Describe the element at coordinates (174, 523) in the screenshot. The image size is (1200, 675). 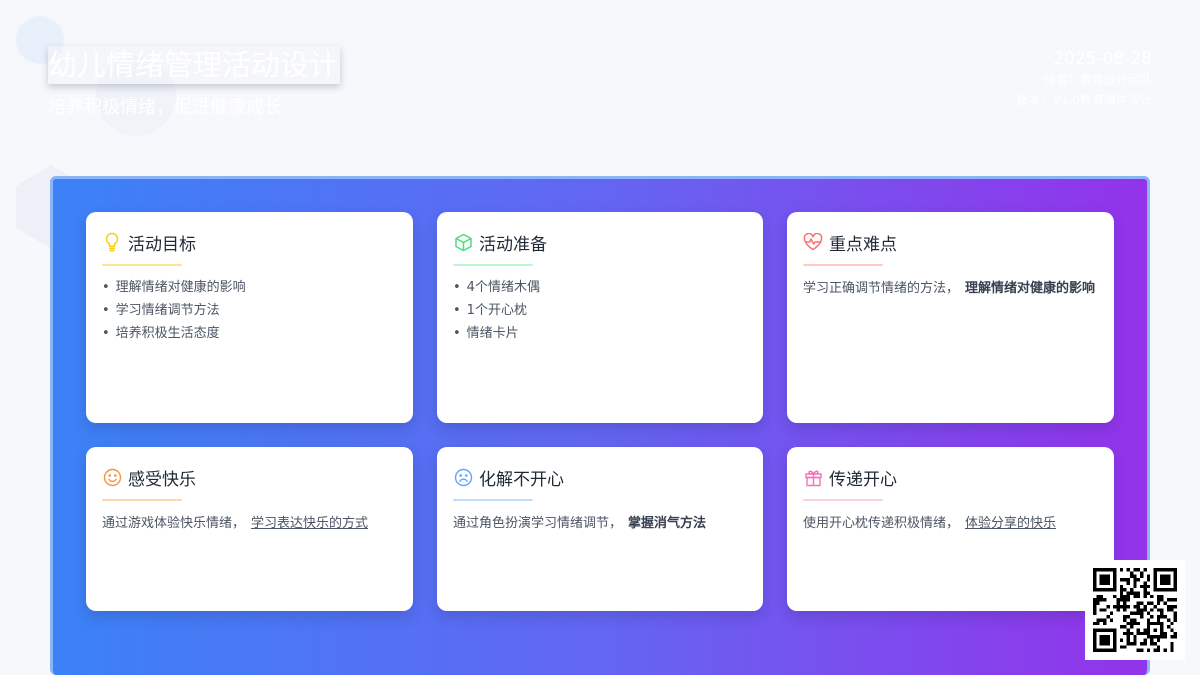
I see `card-text-body: 通过游戏体验快乐情绪，` at that location.